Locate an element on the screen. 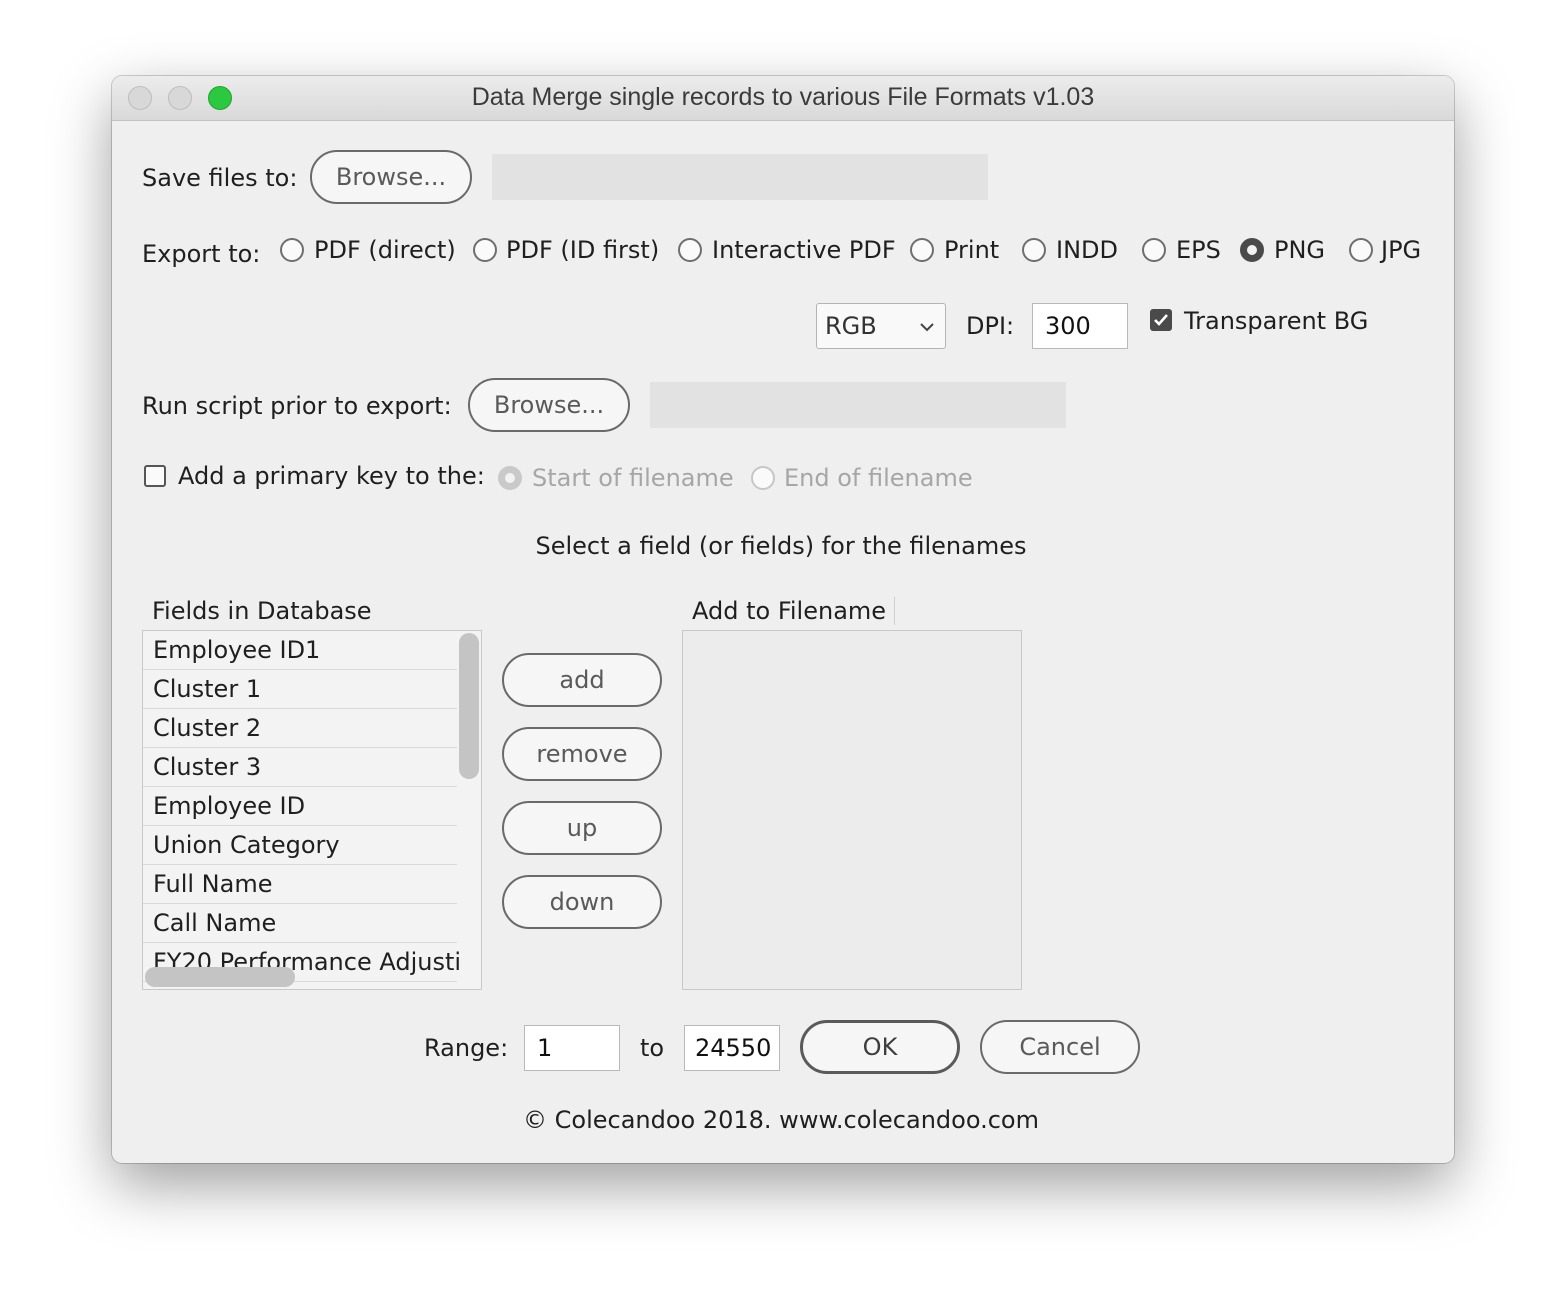  list-item: Employee ID1 is located at coordinates (300, 650).